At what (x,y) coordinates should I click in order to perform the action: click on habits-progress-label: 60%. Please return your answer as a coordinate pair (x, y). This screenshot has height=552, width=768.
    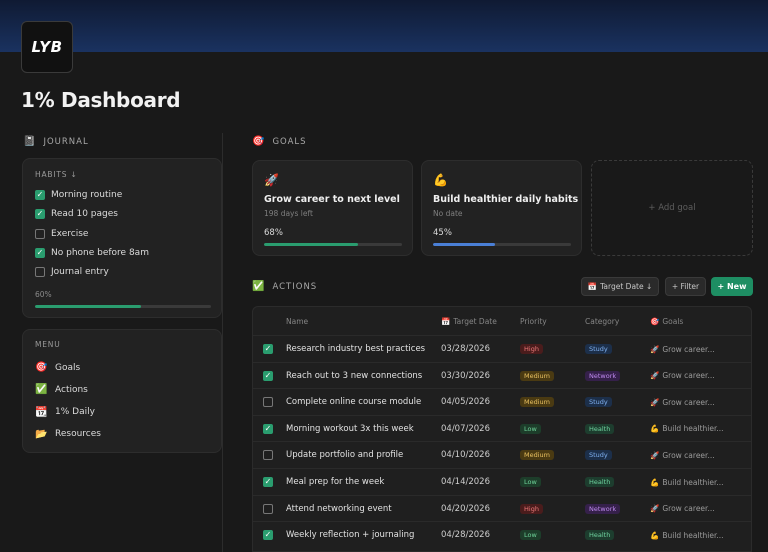
    Looking at the image, I should click on (43, 294).